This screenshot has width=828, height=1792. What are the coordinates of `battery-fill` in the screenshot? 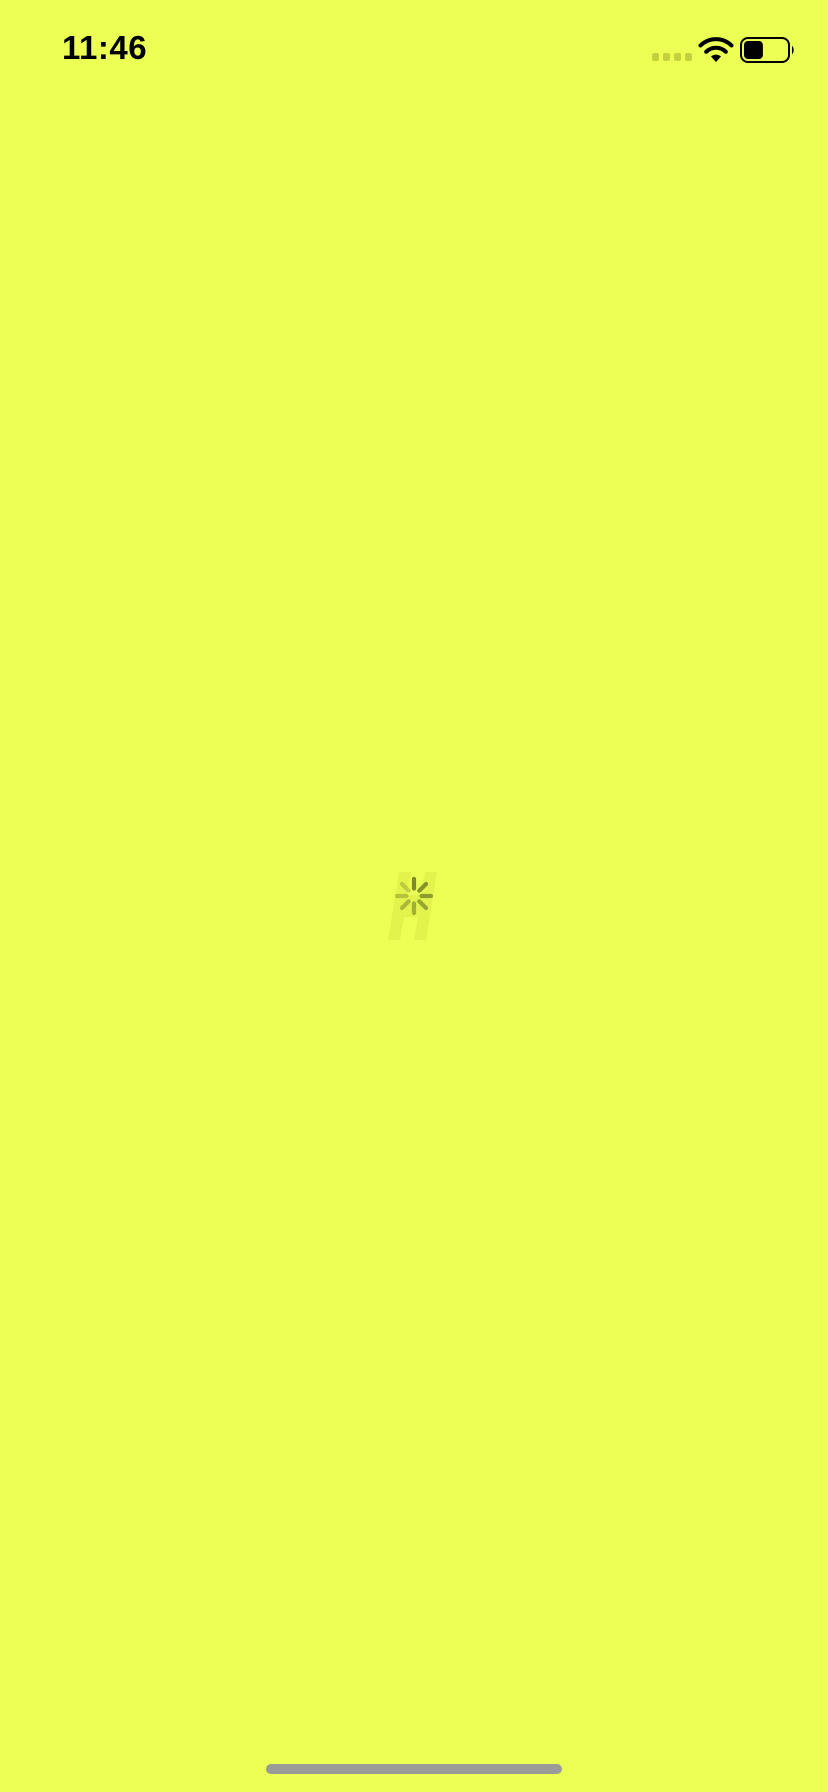 It's located at (753, 50).